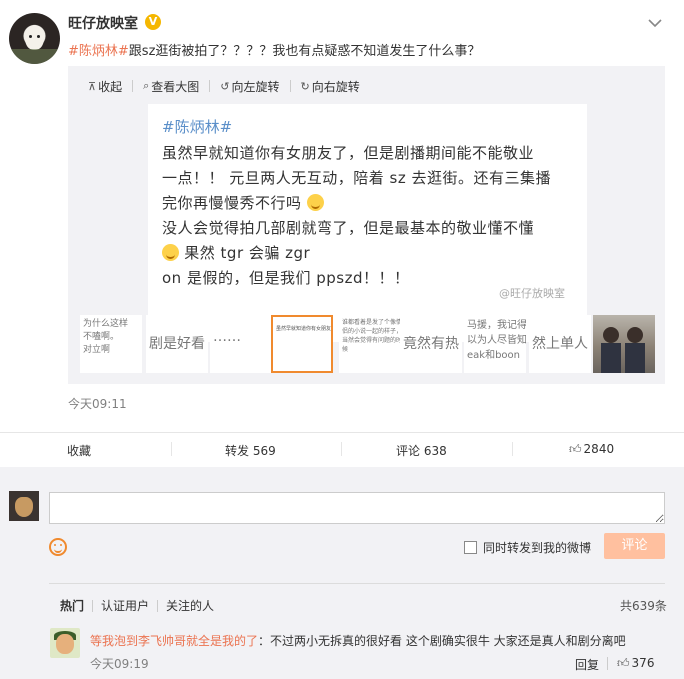  What do you see at coordinates (421, 450) in the screenshot?
I see `comment-button: 评论 638` at bounding box center [421, 450].